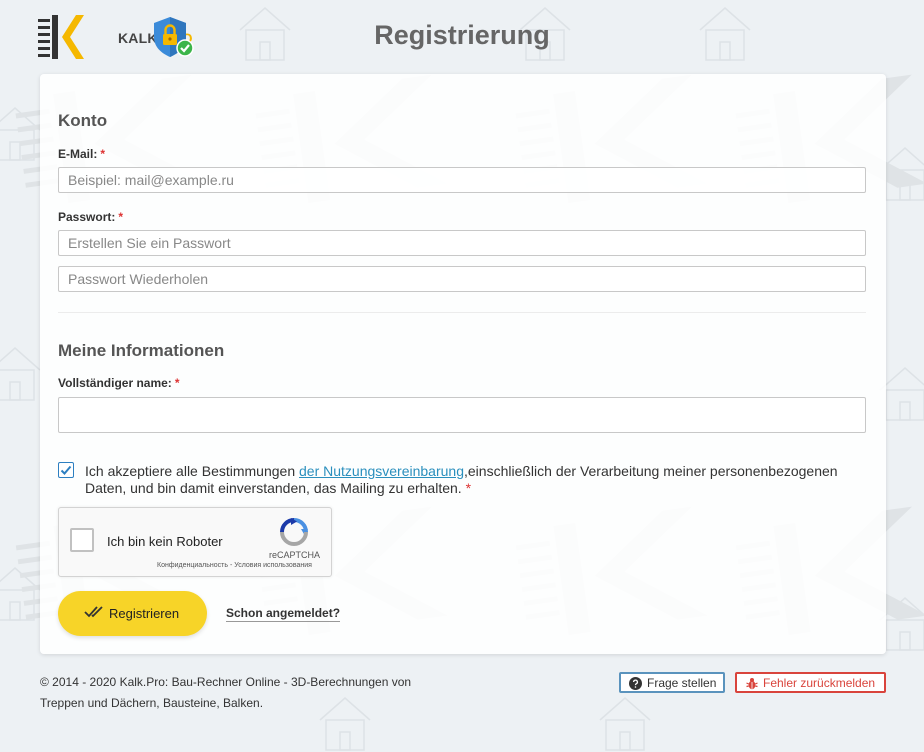 Image resolution: width=924 pixels, height=752 pixels. Describe the element at coordinates (381, 471) in the screenshot. I see `terms-link: der Nutzungsvereinbarung` at that location.